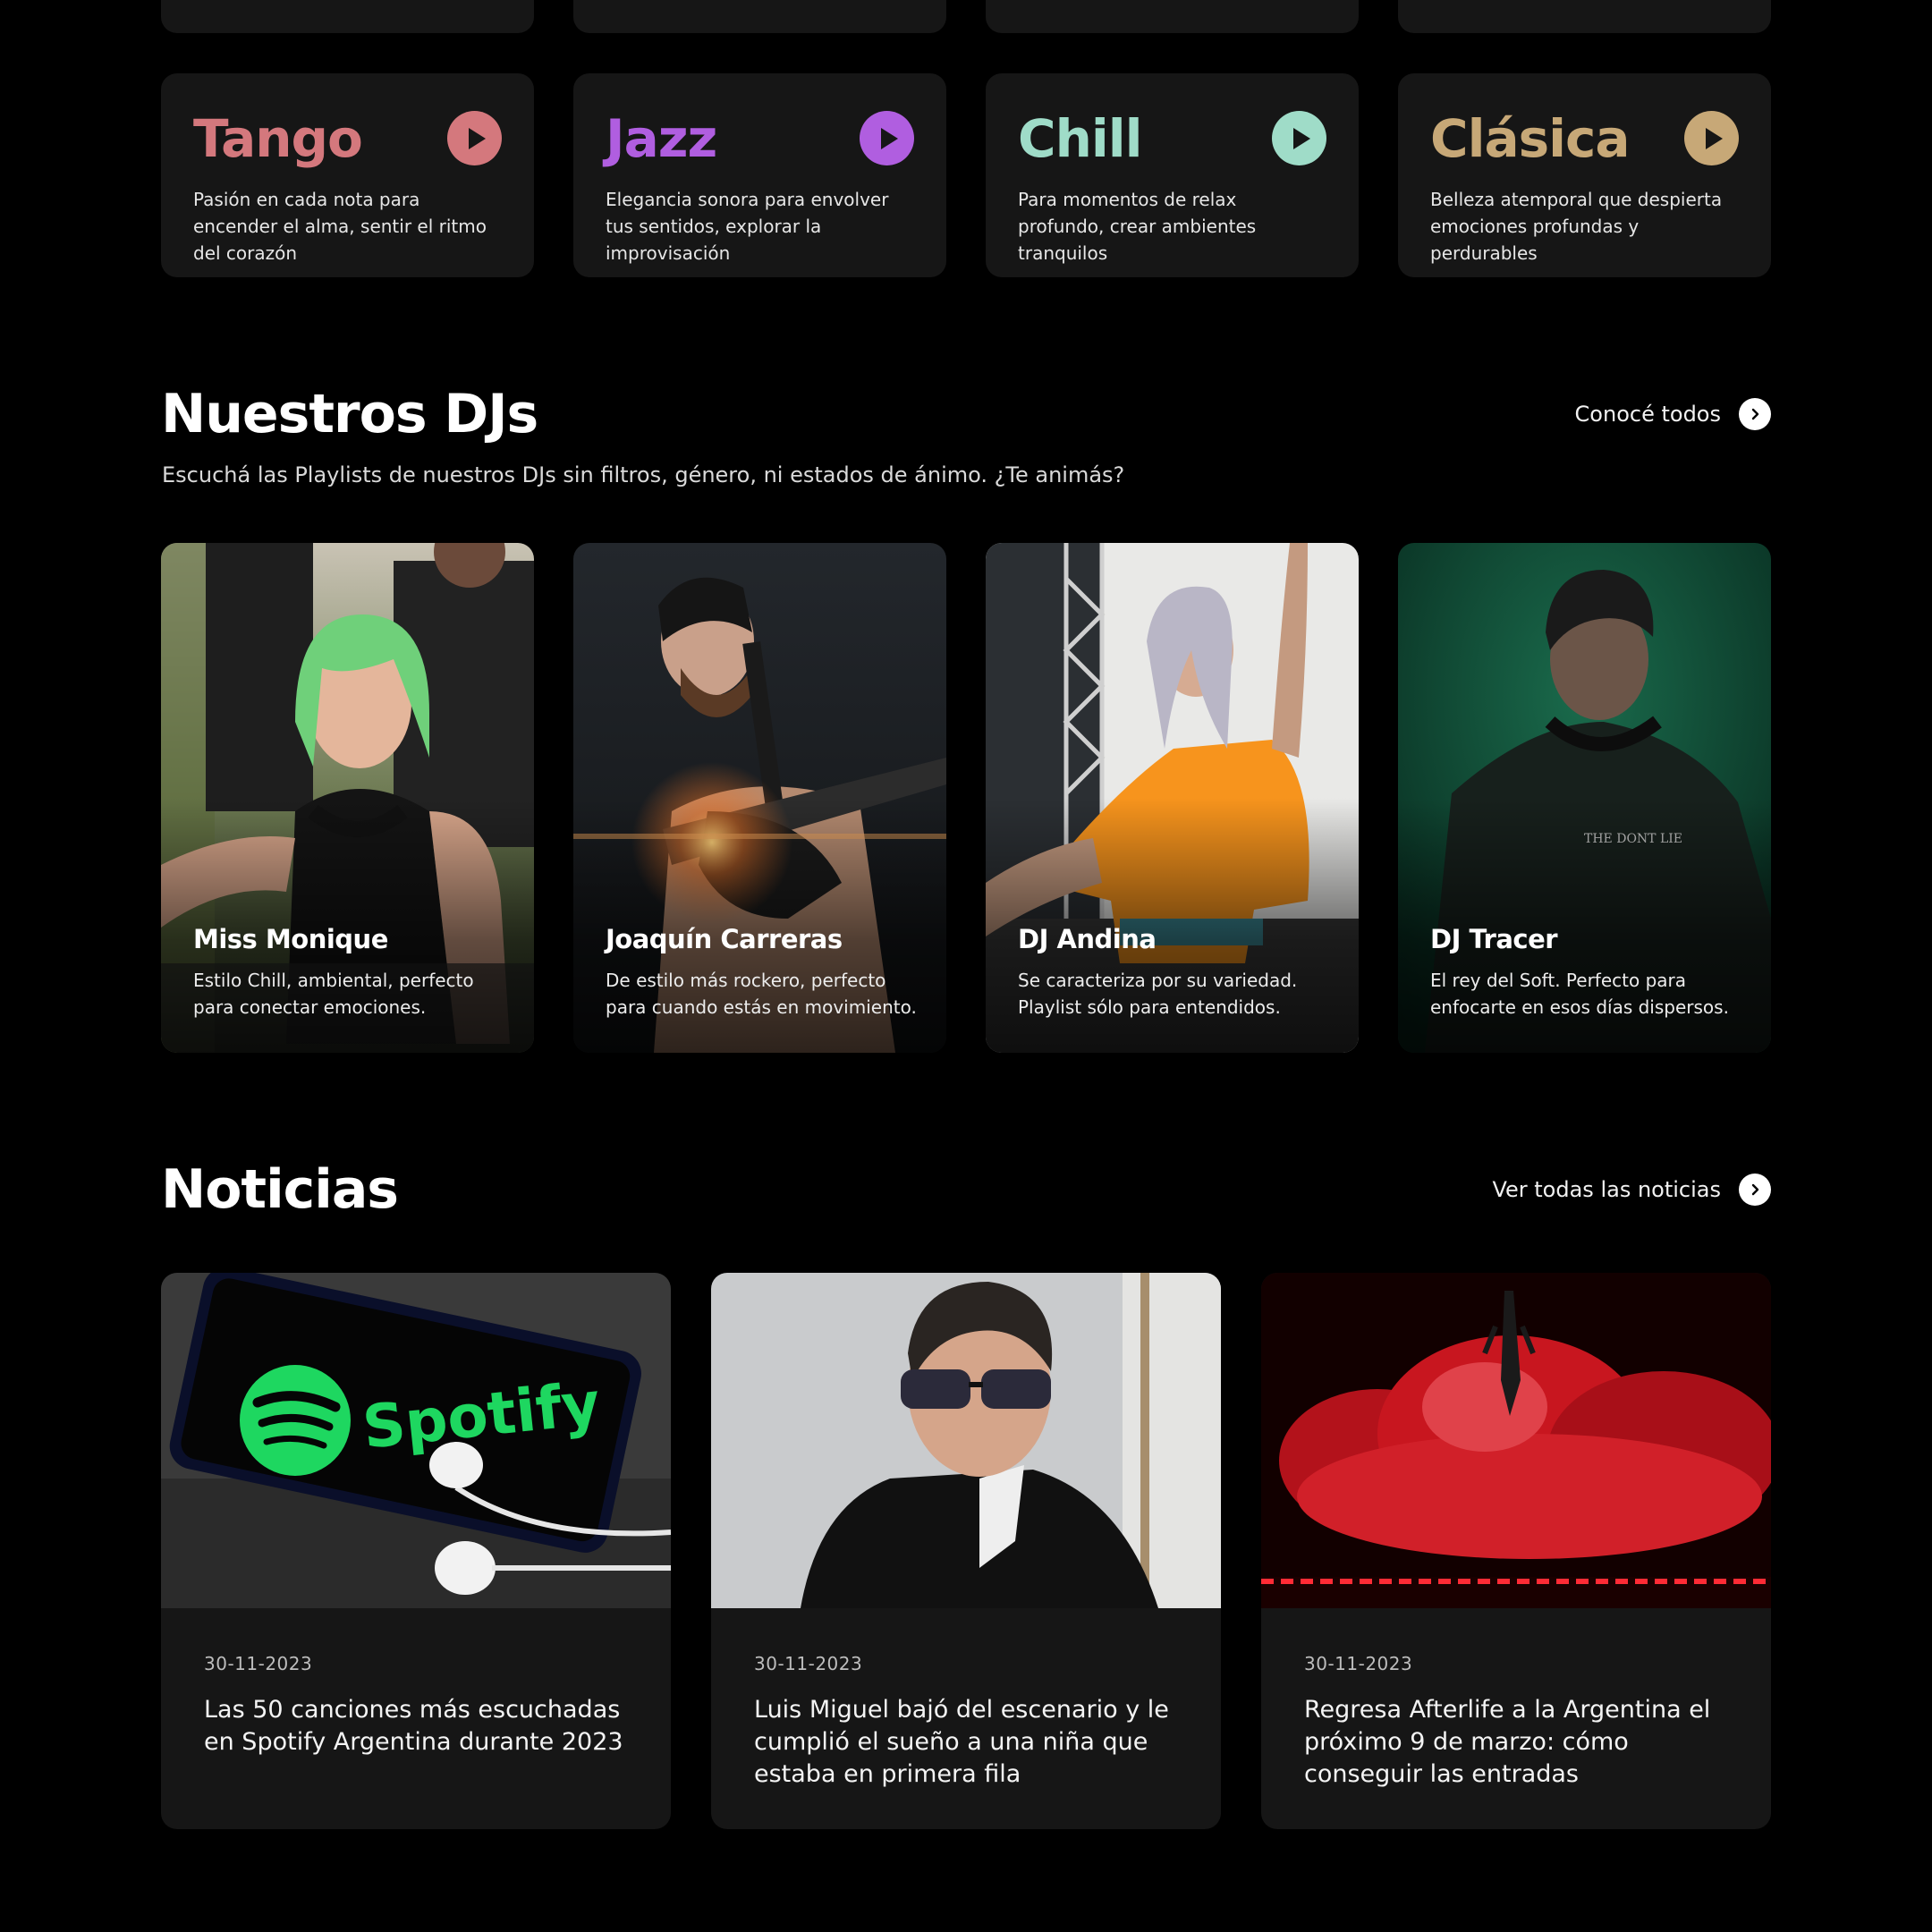 Image resolution: width=1932 pixels, height=1932 pixels. Describe the element at coordinates (280, 1189) in the screenshot. I see `news-section-title: Noticias` at that location.